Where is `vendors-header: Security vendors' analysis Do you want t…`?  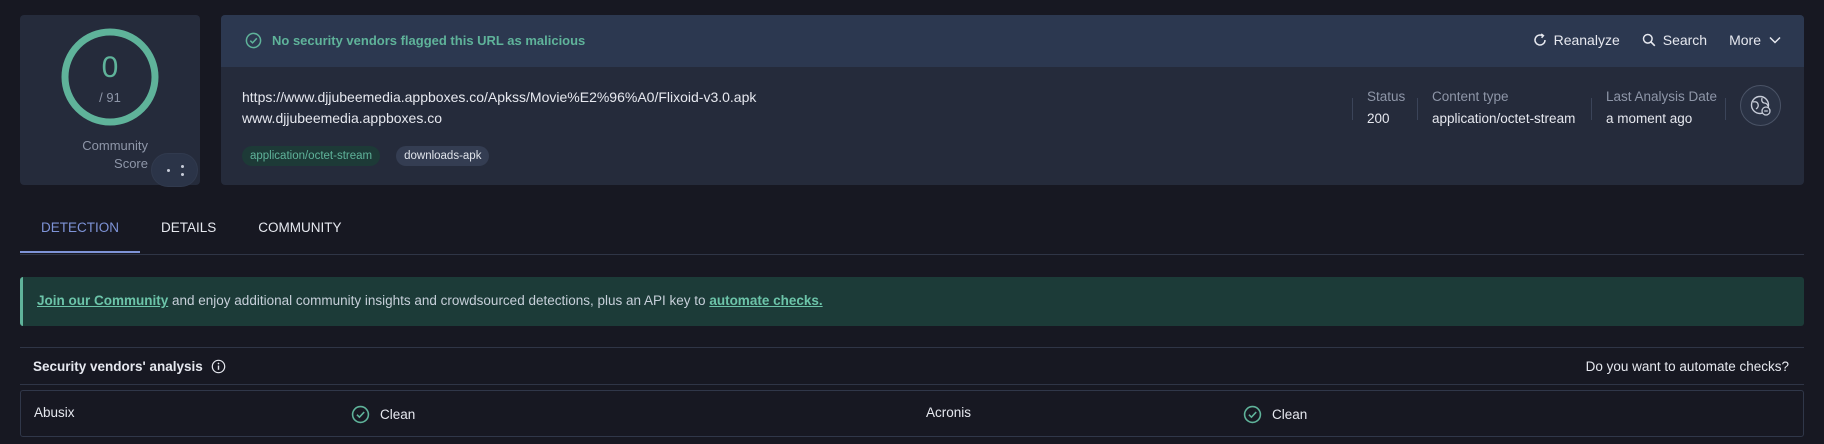 vendors-header: Security vendors' analysis Do you want t… is located at coordinates (912, 366).